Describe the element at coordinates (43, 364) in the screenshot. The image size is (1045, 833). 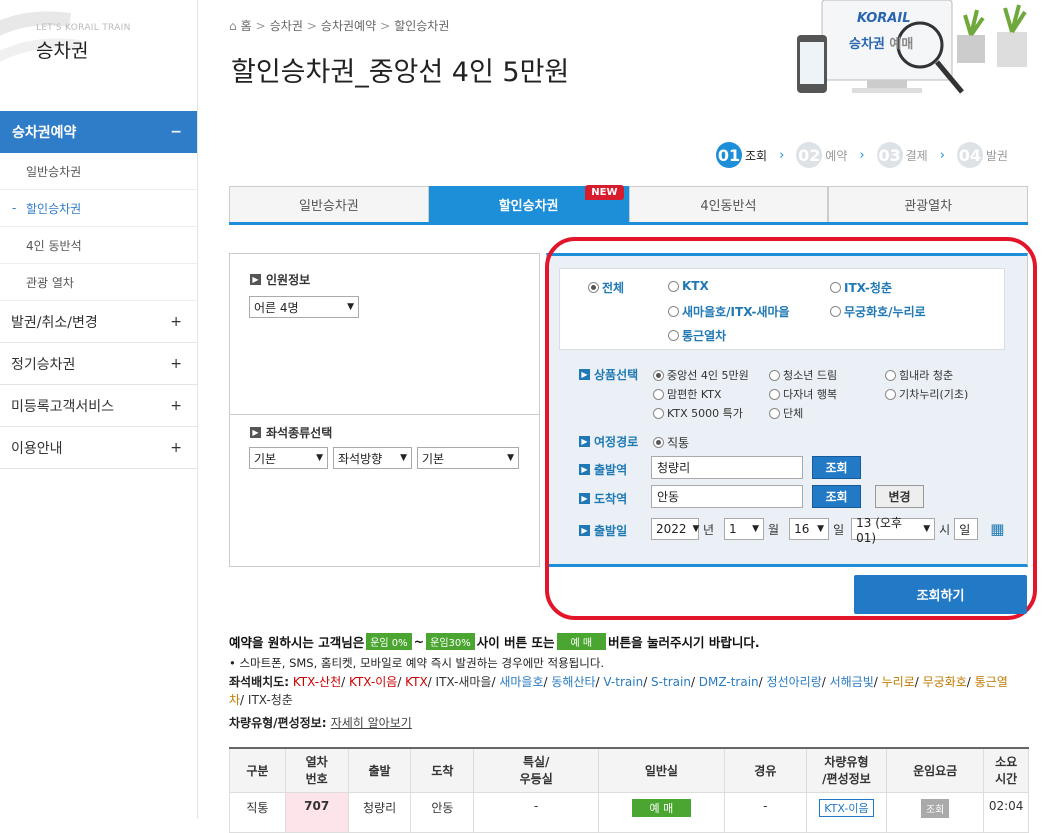
I see `sidebar-menu-label: 정기승차권` at that location.